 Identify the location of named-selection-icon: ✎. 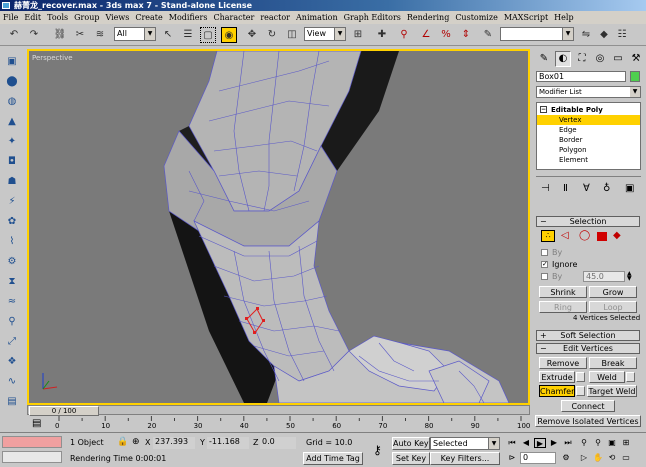
(488, 35).